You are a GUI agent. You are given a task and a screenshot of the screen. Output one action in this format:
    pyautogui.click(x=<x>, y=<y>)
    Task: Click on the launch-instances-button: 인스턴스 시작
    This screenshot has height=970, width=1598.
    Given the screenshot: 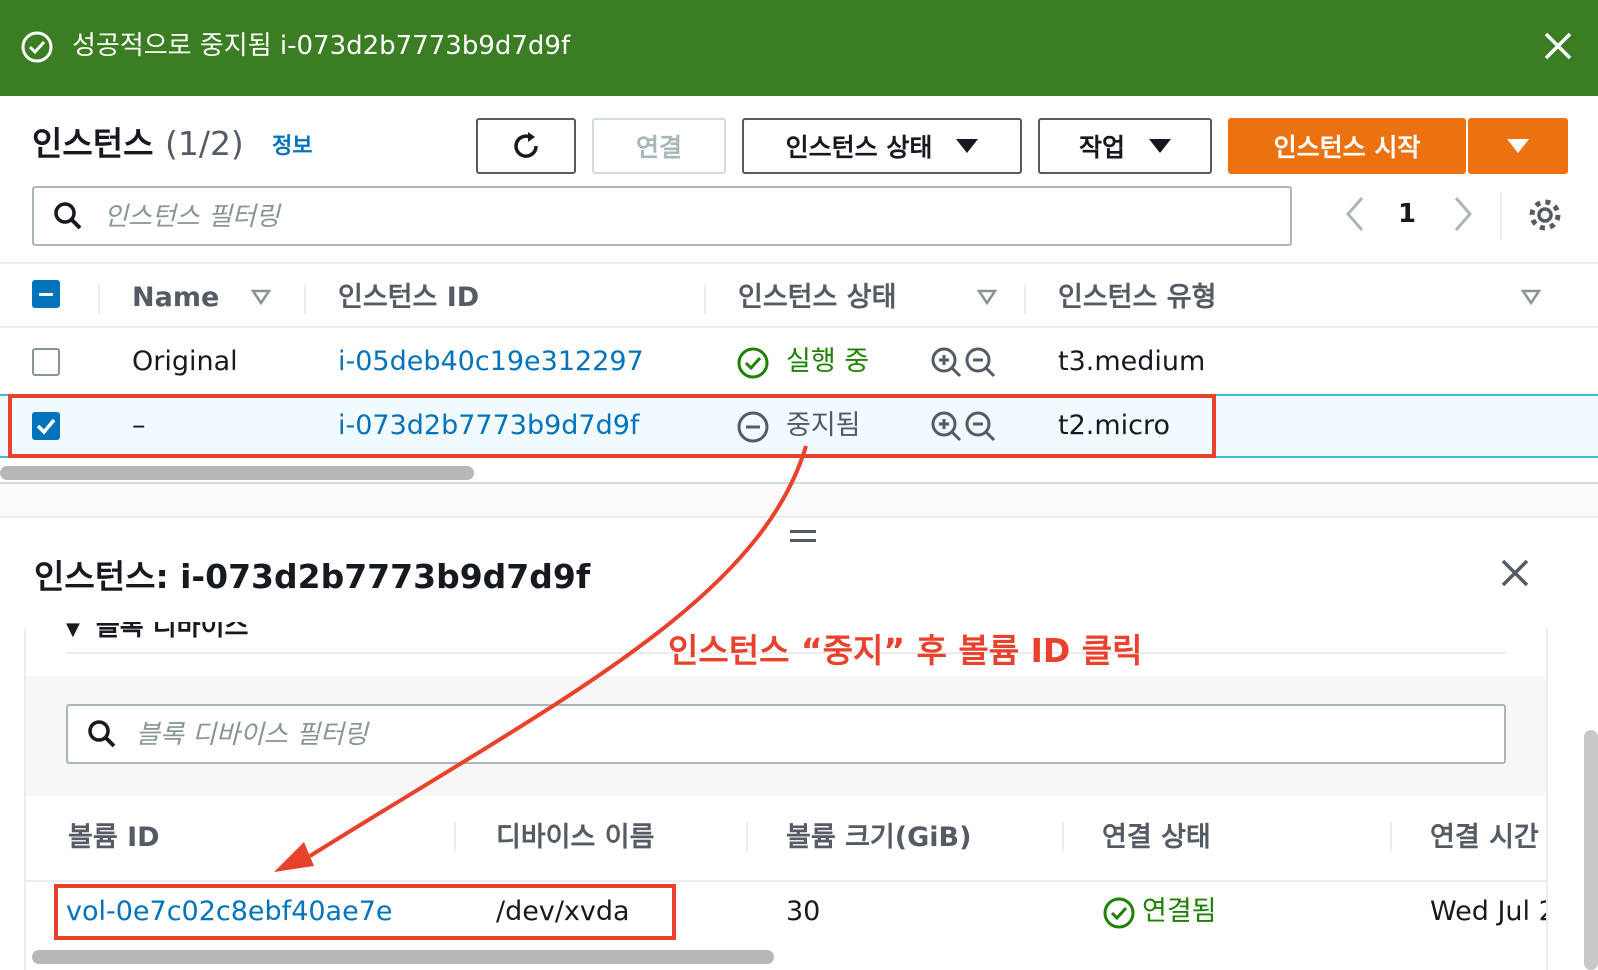 What is the action you would take?
    pyautogui.click(x=1347, y=146)
    